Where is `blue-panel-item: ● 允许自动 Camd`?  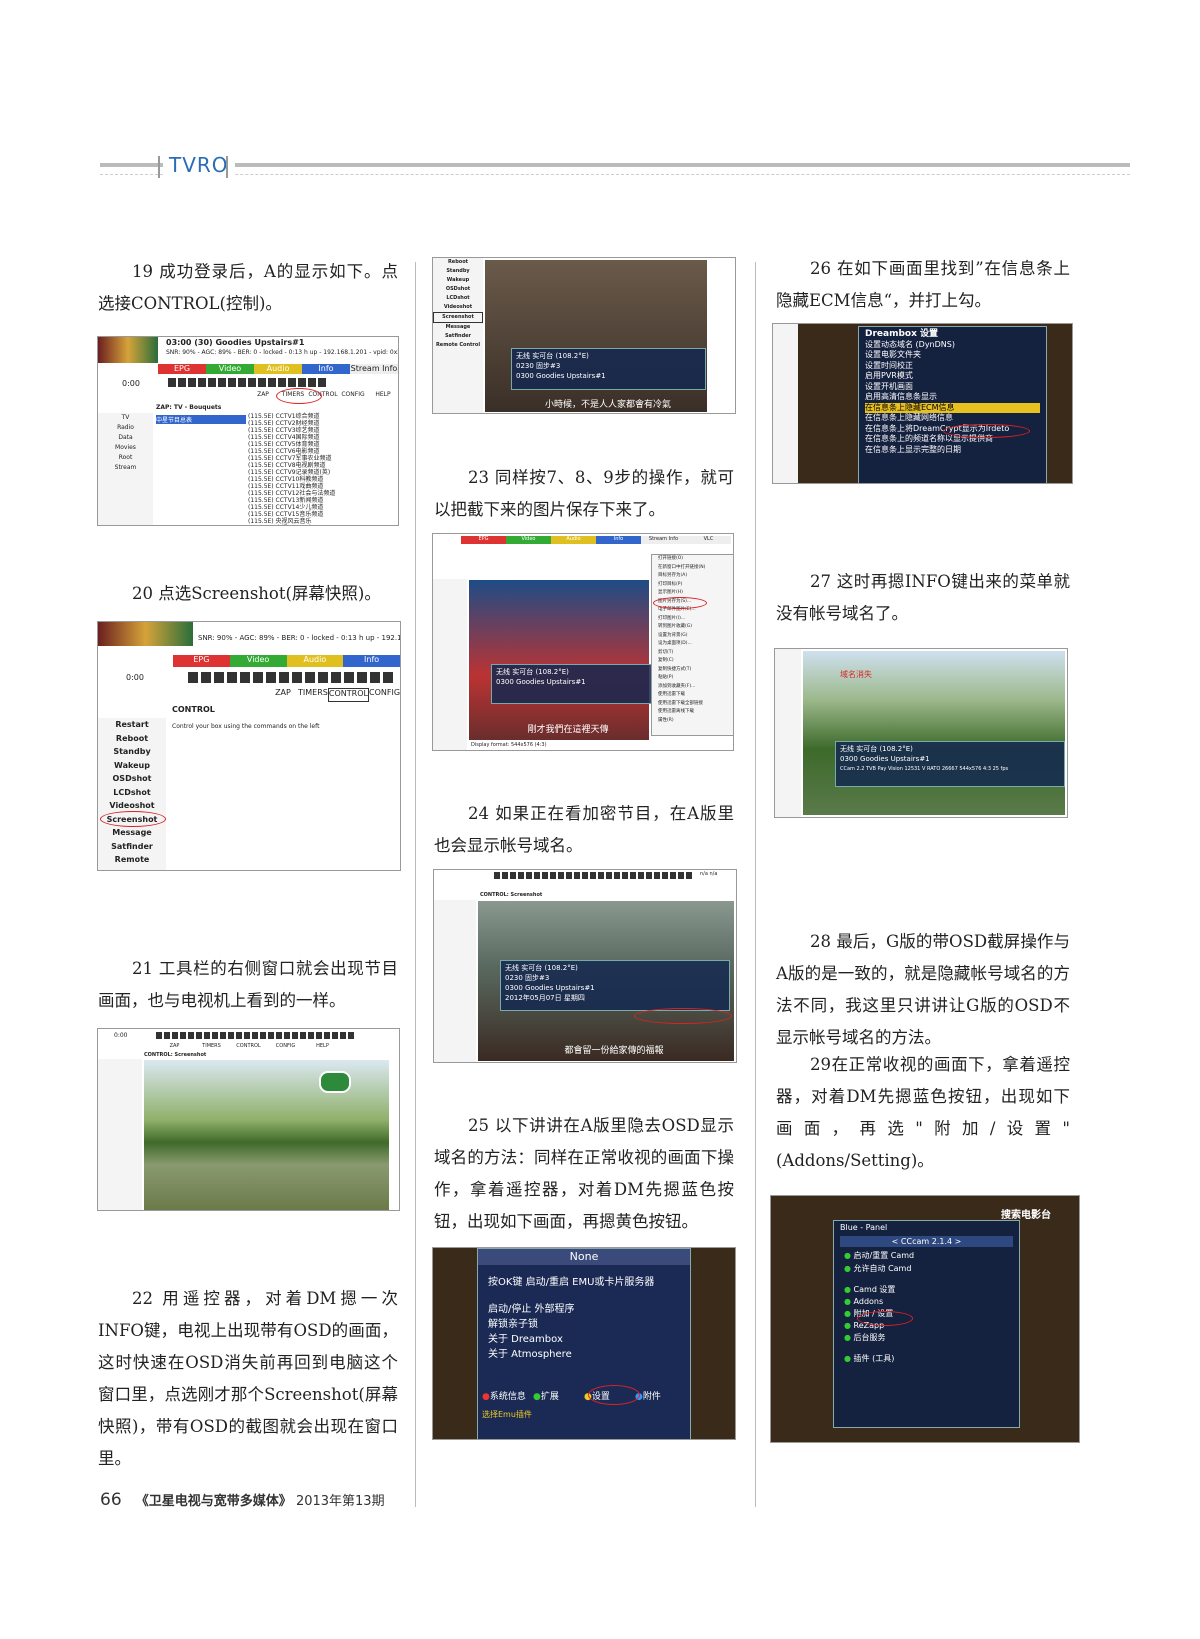 blue-panel-item: ● 允许自动 Camd is located at coordinates (926, 1268).